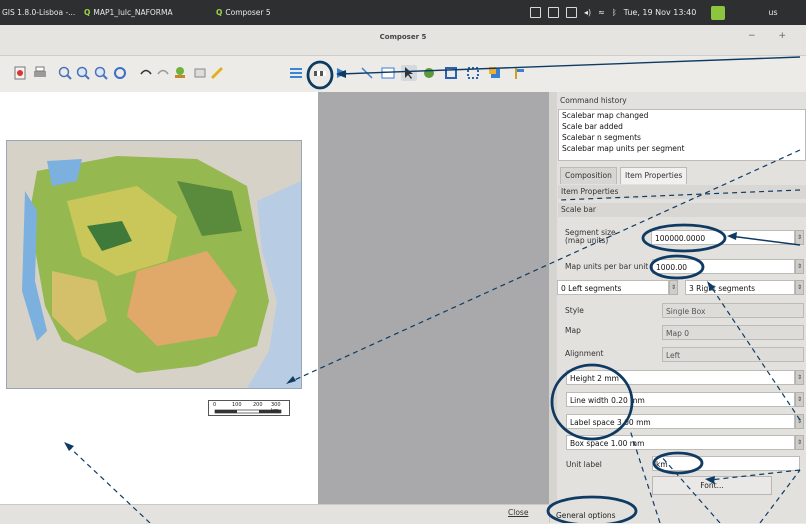  What do you see at coordinates (680, 399) in the screenshot?
I see `line-width-input: Line width 0.20 mm` at bounding box center [680, 399].